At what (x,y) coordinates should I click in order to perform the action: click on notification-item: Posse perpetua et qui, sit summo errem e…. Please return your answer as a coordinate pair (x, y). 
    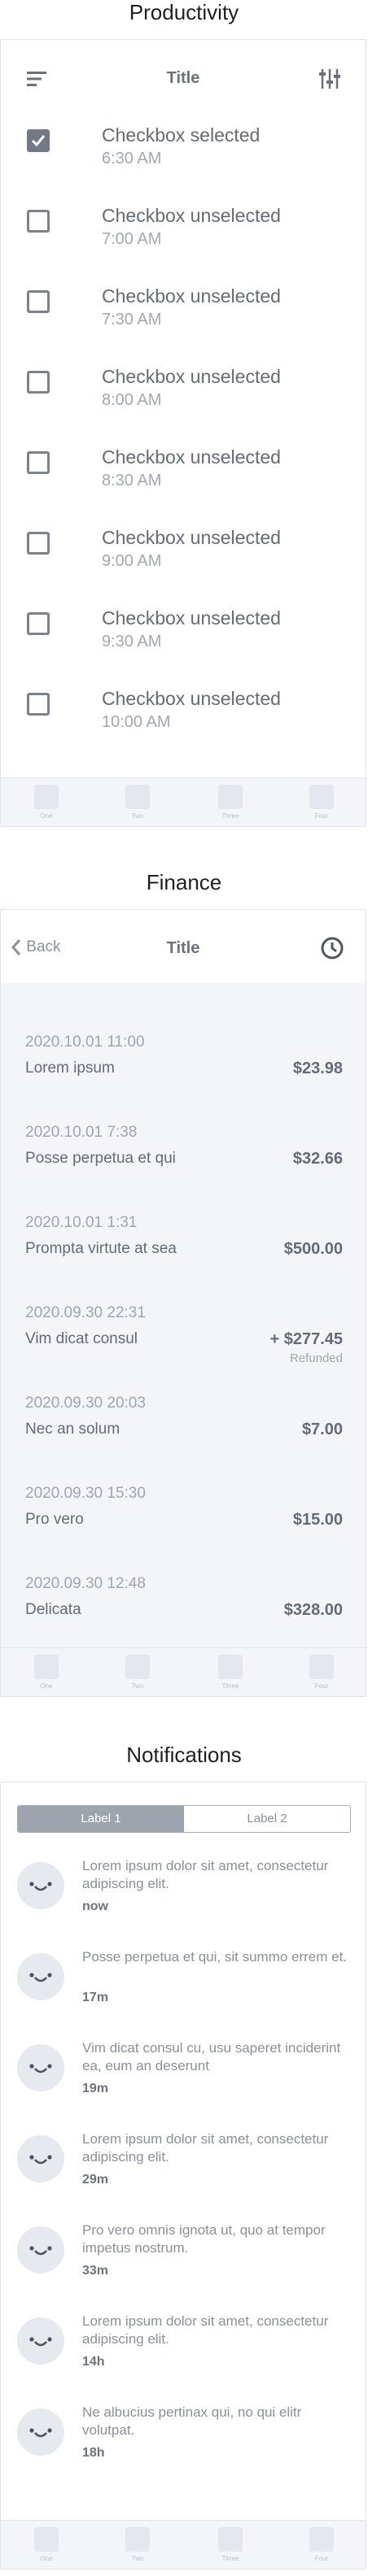
    Looking at the image, I should click on (183, 1994).